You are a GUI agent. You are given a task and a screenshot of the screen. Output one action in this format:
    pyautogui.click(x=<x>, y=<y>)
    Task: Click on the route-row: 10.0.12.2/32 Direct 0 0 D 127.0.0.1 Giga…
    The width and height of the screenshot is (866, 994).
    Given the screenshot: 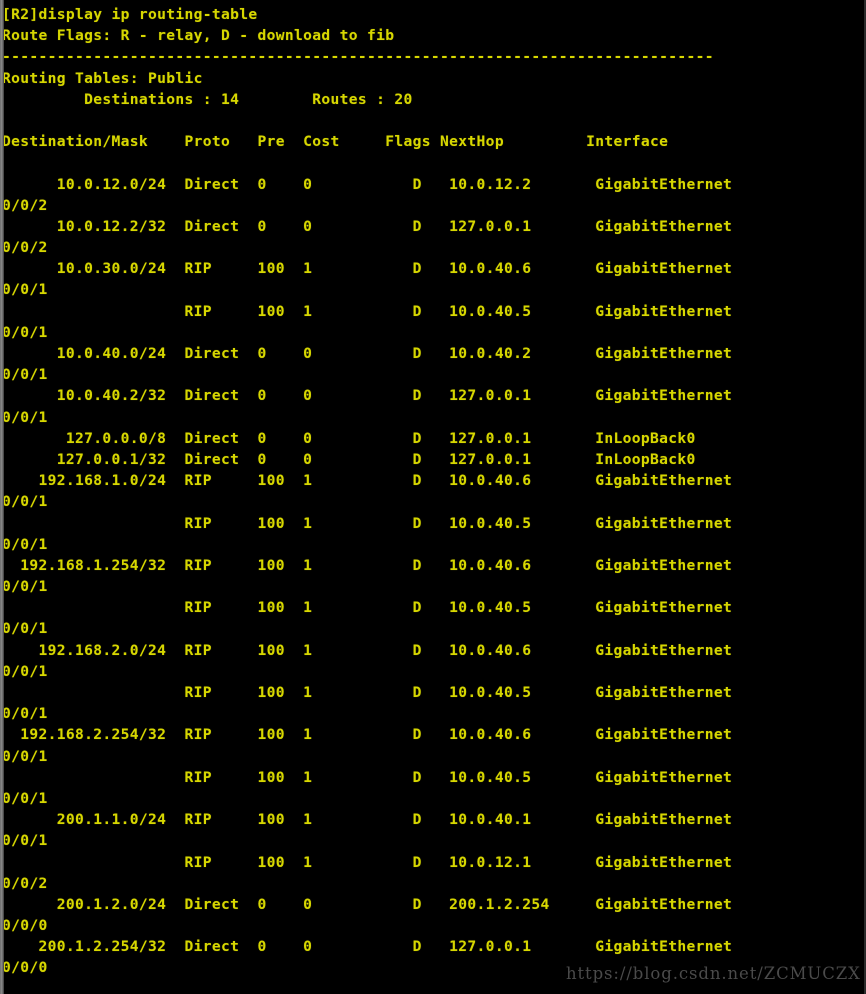 What is the action you would take?
    pyautogui.click(x=367, y=226)
    